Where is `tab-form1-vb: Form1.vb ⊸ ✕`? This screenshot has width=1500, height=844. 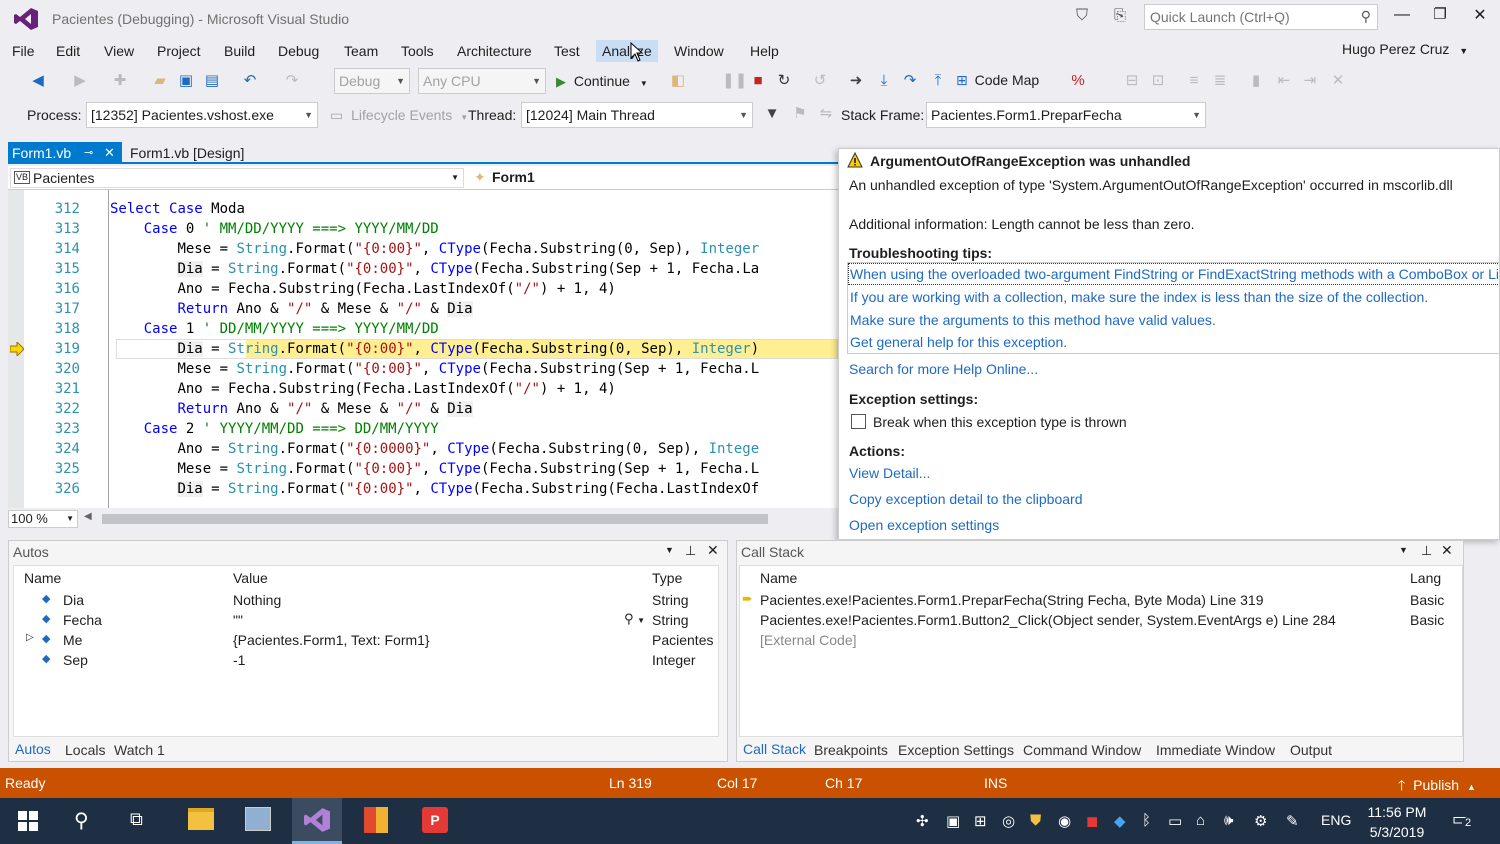
tab-form1-vb: Form1.vb ⊸ ✕ is located at coordinates (65, 153).